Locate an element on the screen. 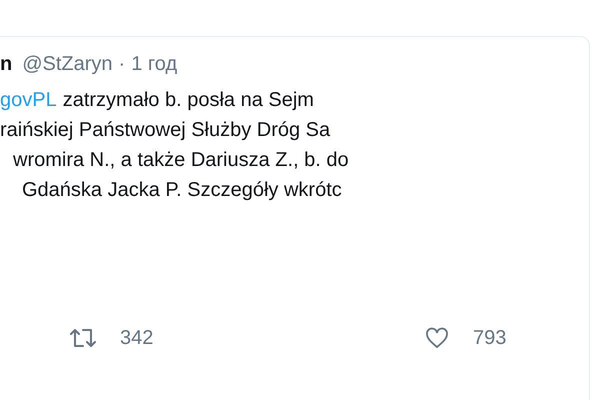 Image resolution: width=600 pixels, height=400 pixels. author-handle: @StZaryn is located at coordinates (67, 64).